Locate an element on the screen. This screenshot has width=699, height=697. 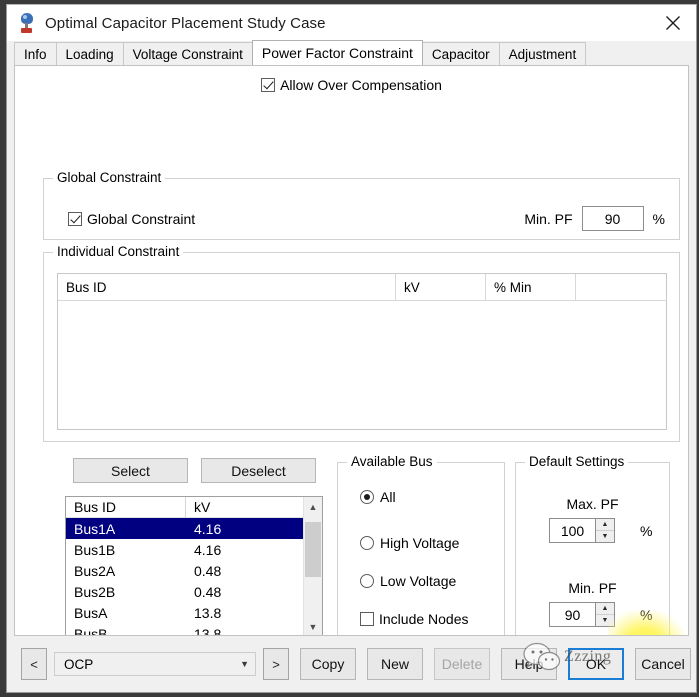
grid-col-blank is located at coordinates (621, 287).